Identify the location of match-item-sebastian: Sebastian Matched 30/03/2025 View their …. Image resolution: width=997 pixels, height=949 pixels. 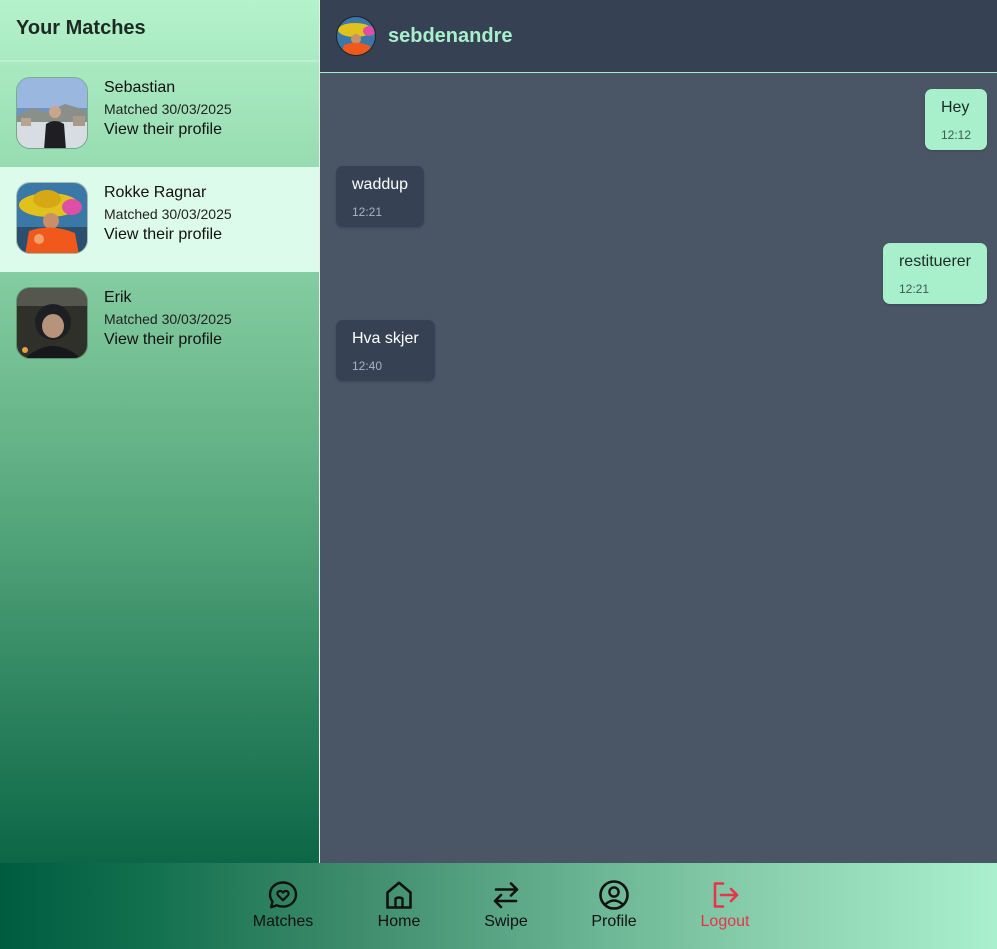
(159, 114).